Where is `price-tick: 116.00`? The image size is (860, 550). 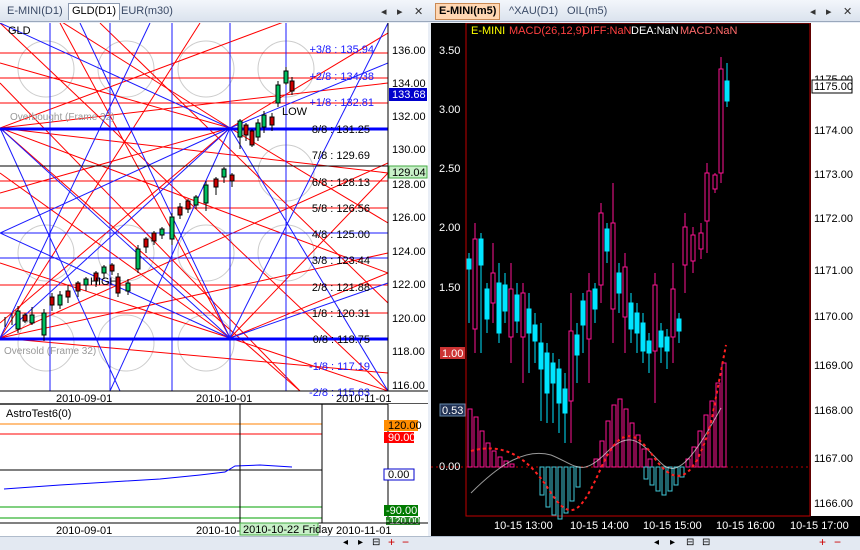 price-tick: 116.00 is located at coordinates (408, 386).